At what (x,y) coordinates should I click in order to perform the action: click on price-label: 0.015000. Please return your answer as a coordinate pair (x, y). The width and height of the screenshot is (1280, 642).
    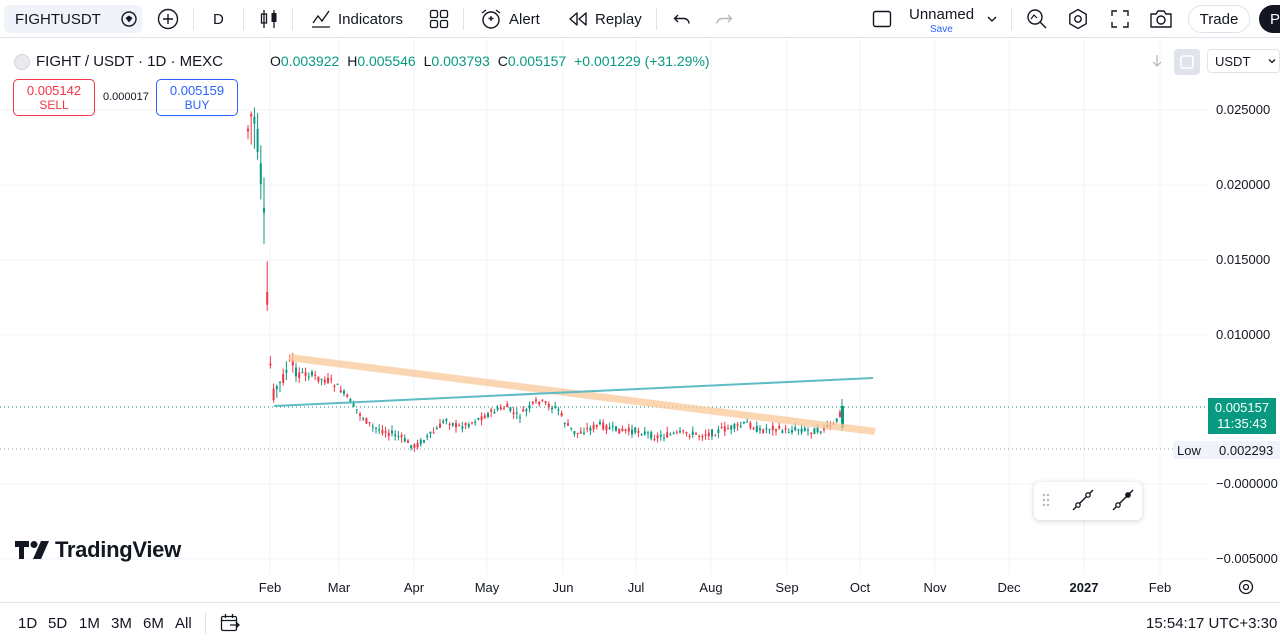
    Looking at the image, I should click on (1243, 259).